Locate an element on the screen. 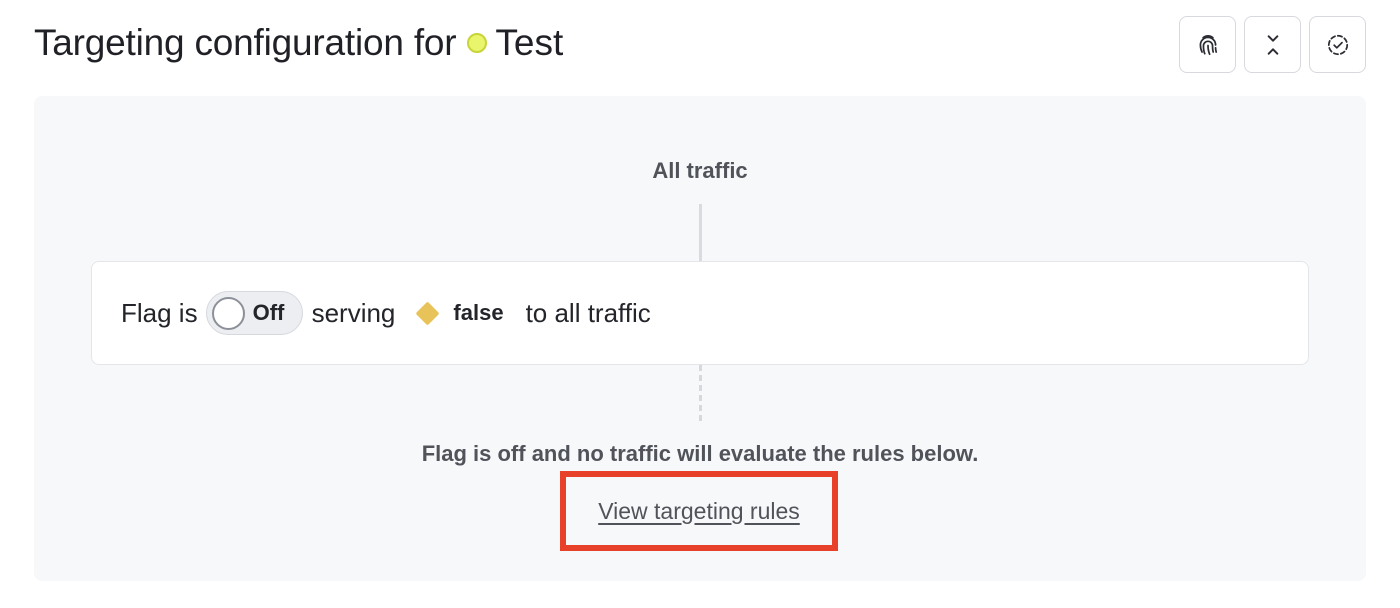 This screenshot has height=608, width=1400. page-title: Targeting configuration for is located at coordinates (245, 42).